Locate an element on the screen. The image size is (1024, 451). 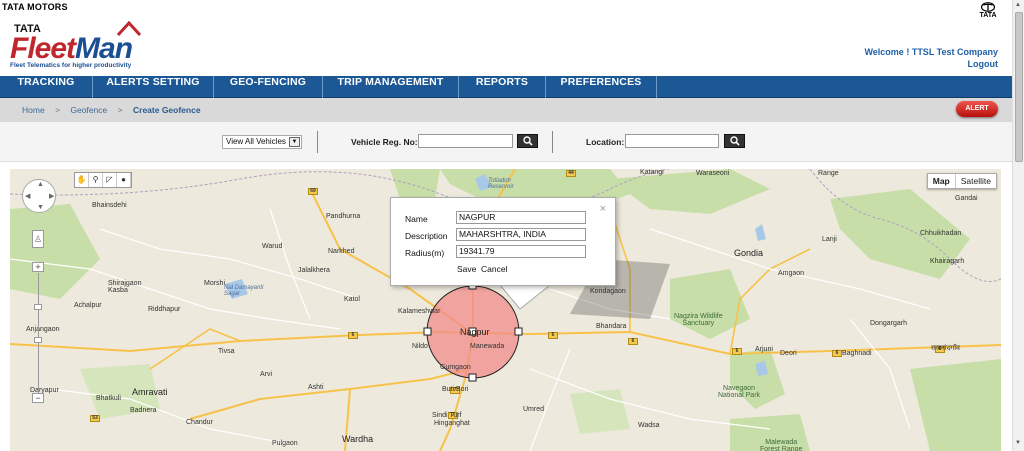
map-label: Ashti is located at coordinates (316, 387).